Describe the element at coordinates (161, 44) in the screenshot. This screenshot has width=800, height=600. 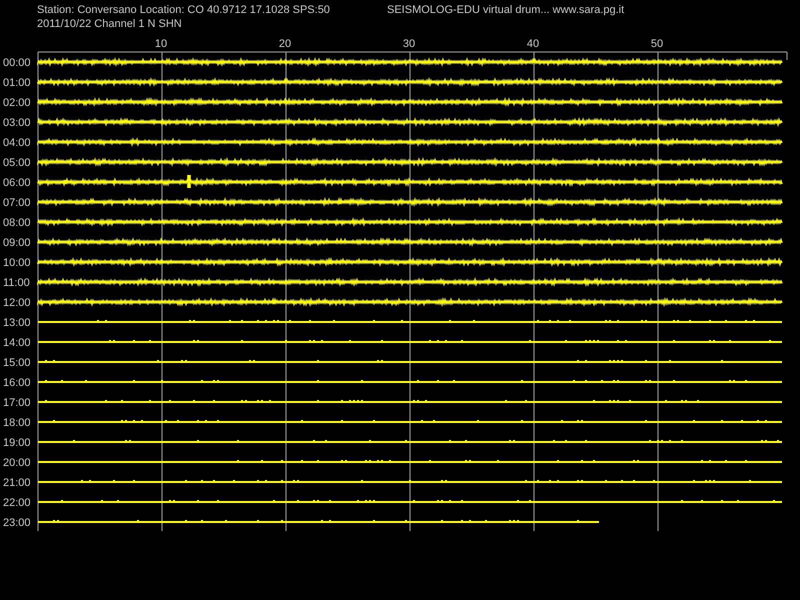
I see `axis-label: 10` at that location.